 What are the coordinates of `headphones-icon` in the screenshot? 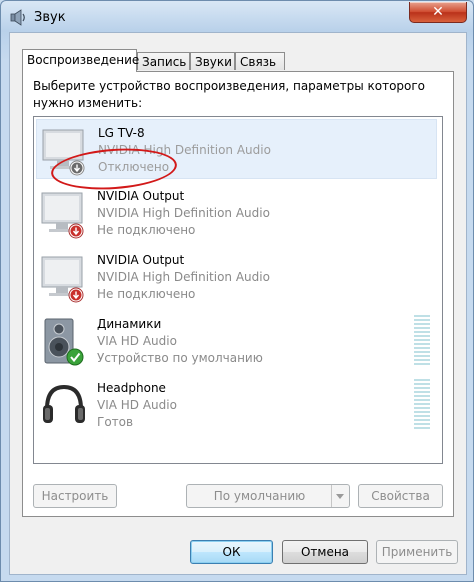 It's located at (64, 403).